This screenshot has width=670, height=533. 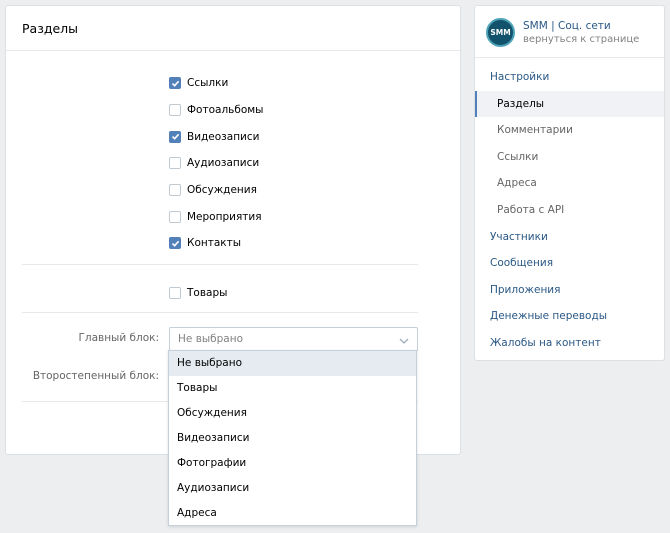 What do you see at coordinates (567, 26) in the screenshot?
I see `group-name-link: SMM | Соц. сети` at bounding box center [567, 26].